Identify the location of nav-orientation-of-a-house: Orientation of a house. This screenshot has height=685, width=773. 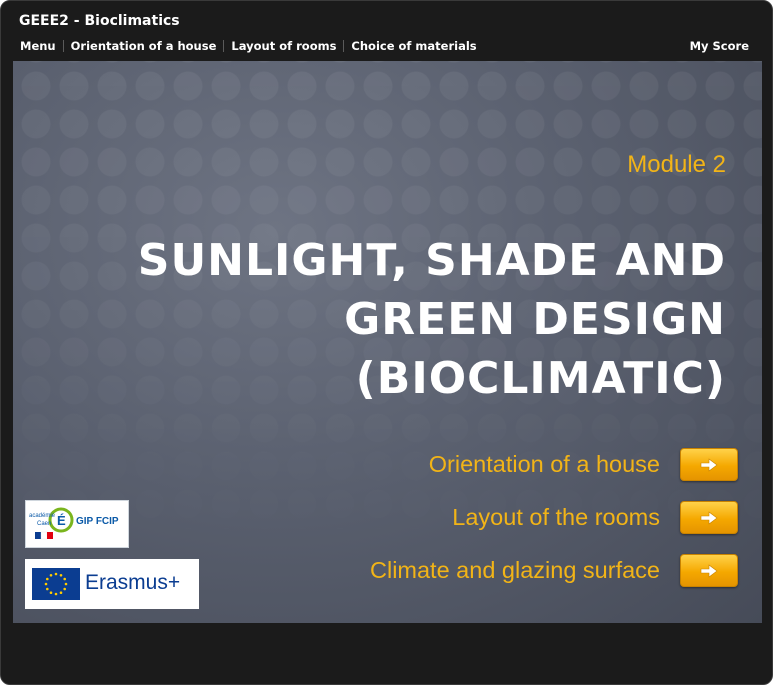
(144, 46).